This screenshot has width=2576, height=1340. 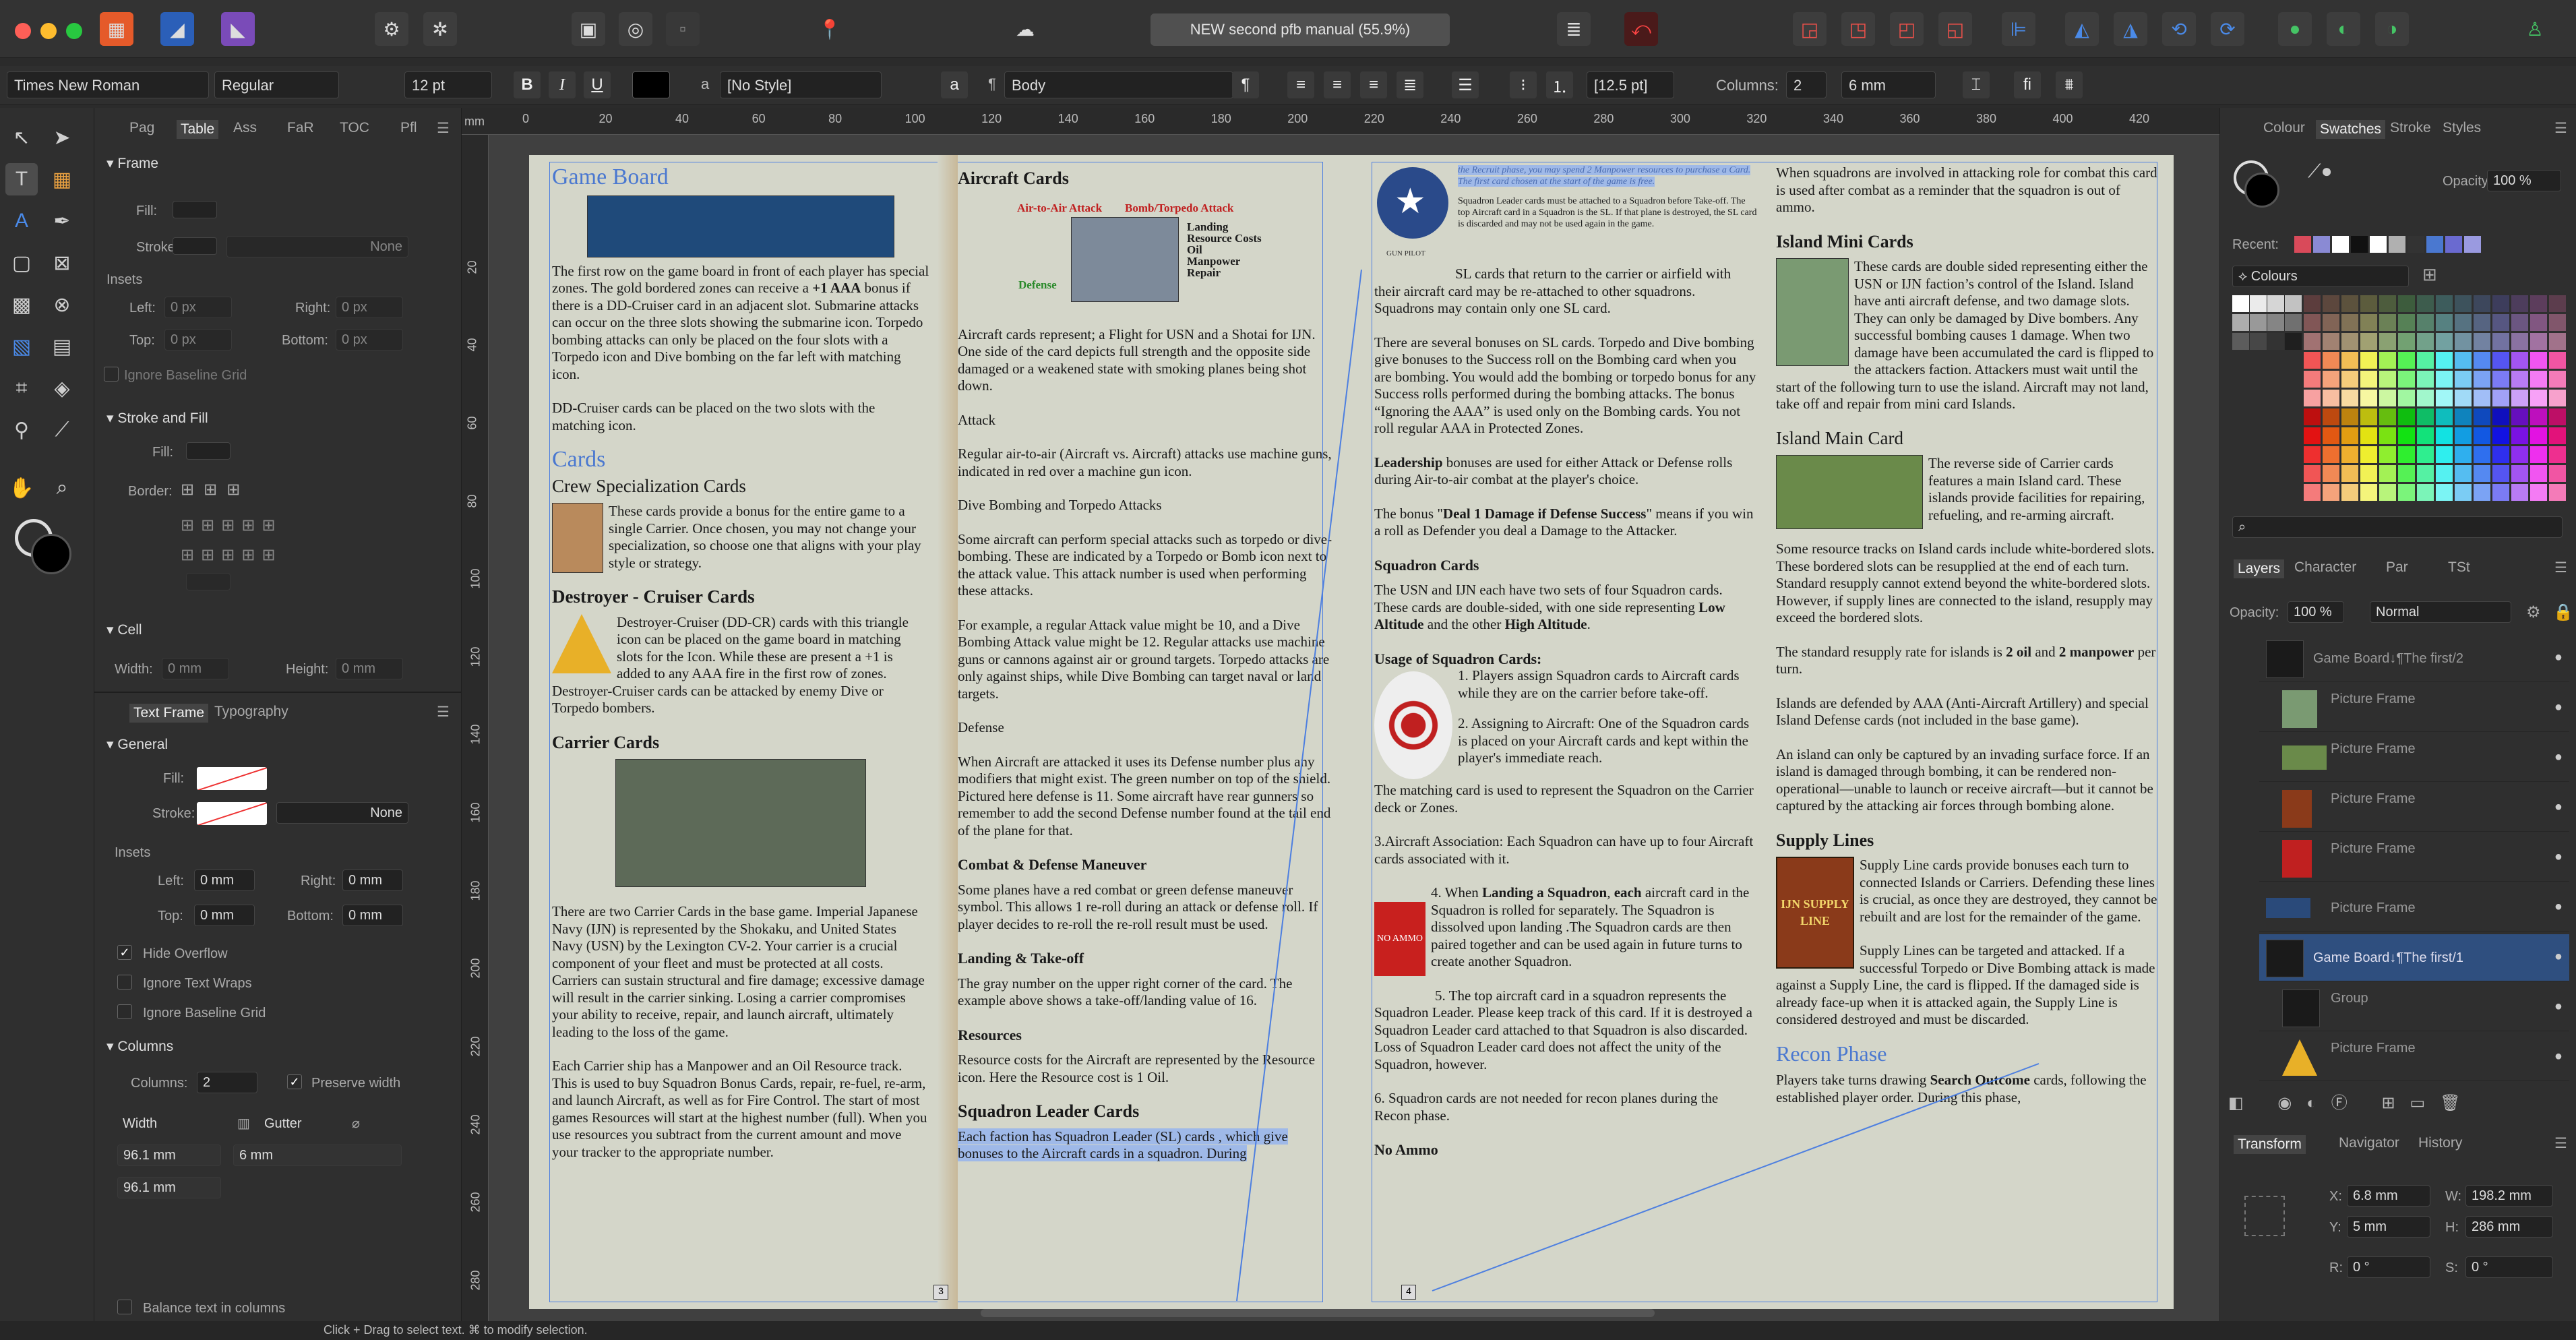 What do you see at coordinates (317, 1155) in the screenshot?
I see `column-1-gutter-field: 6 mm` at bounding box center [317, 1155].